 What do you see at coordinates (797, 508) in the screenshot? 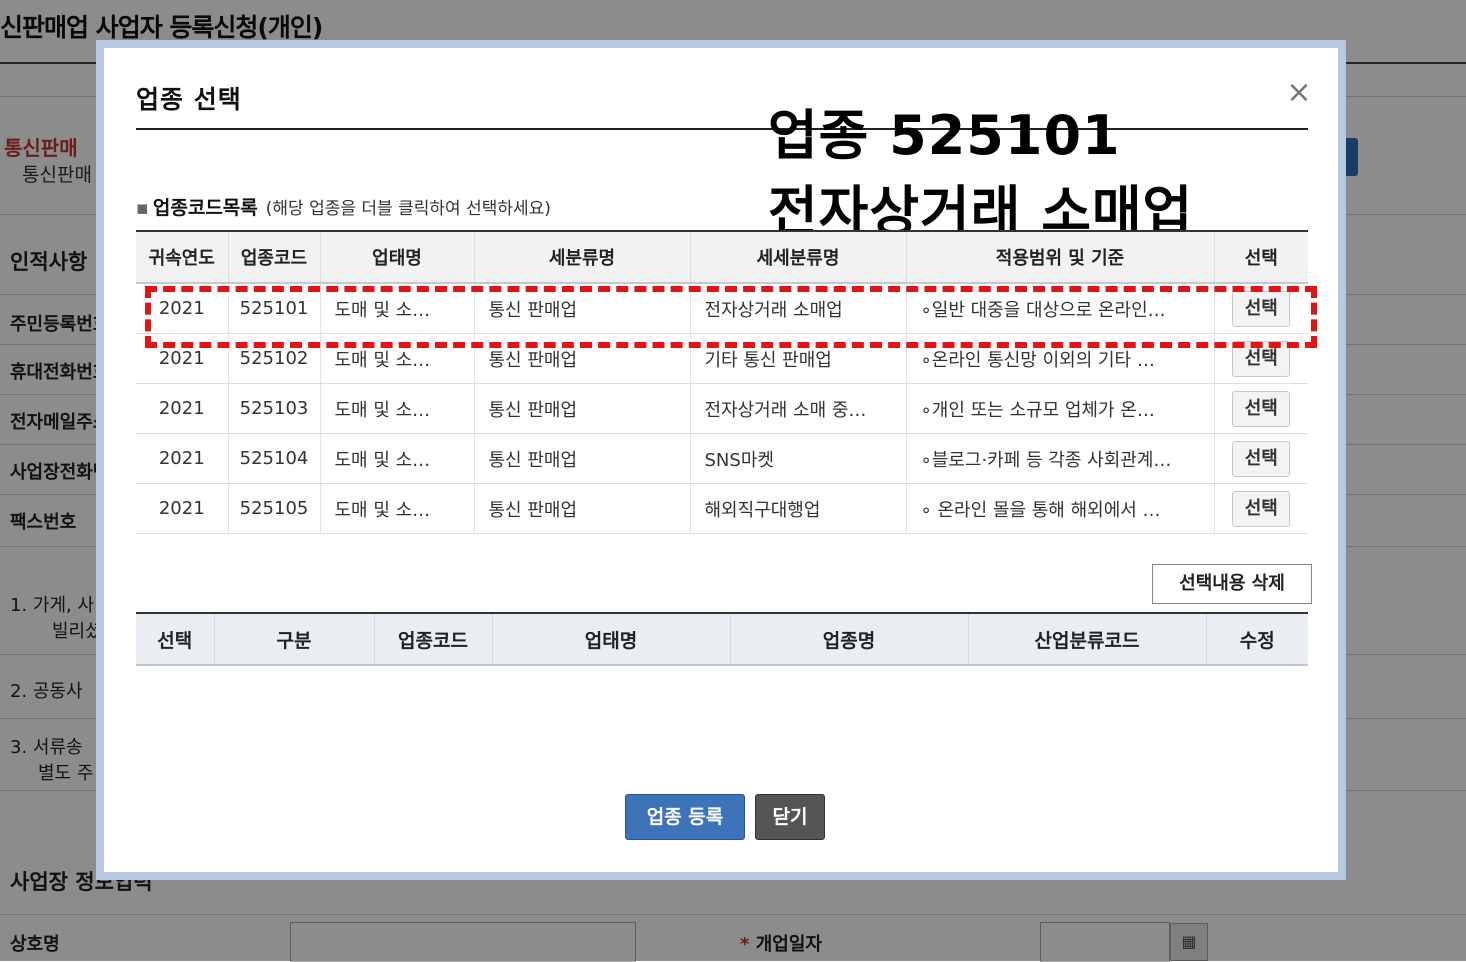
I see `cell-detail-class: 해외직구대행업` at bounding box center [797, 508].